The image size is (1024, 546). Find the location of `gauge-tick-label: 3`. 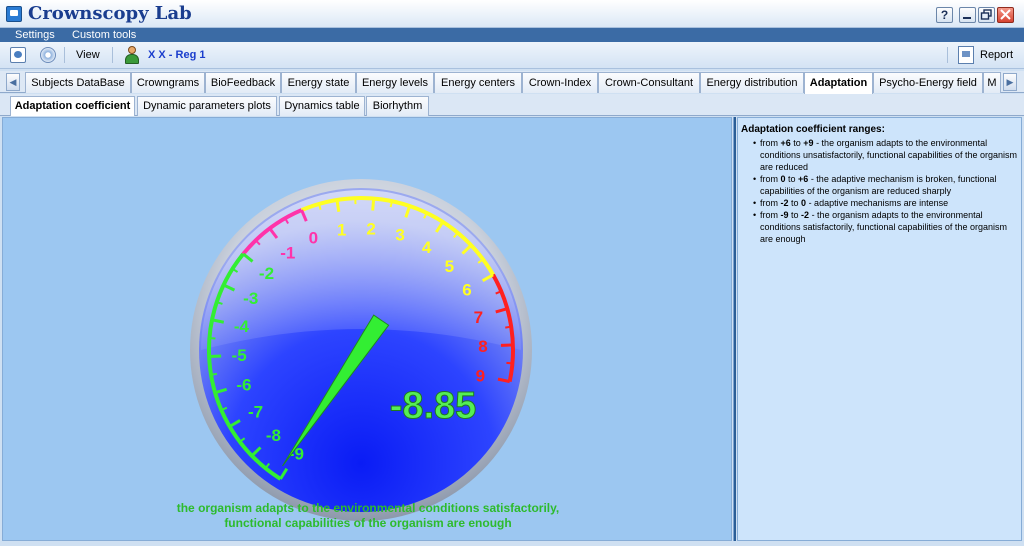

gauge-tick-label: 3 is located at coordinates (399, 234).